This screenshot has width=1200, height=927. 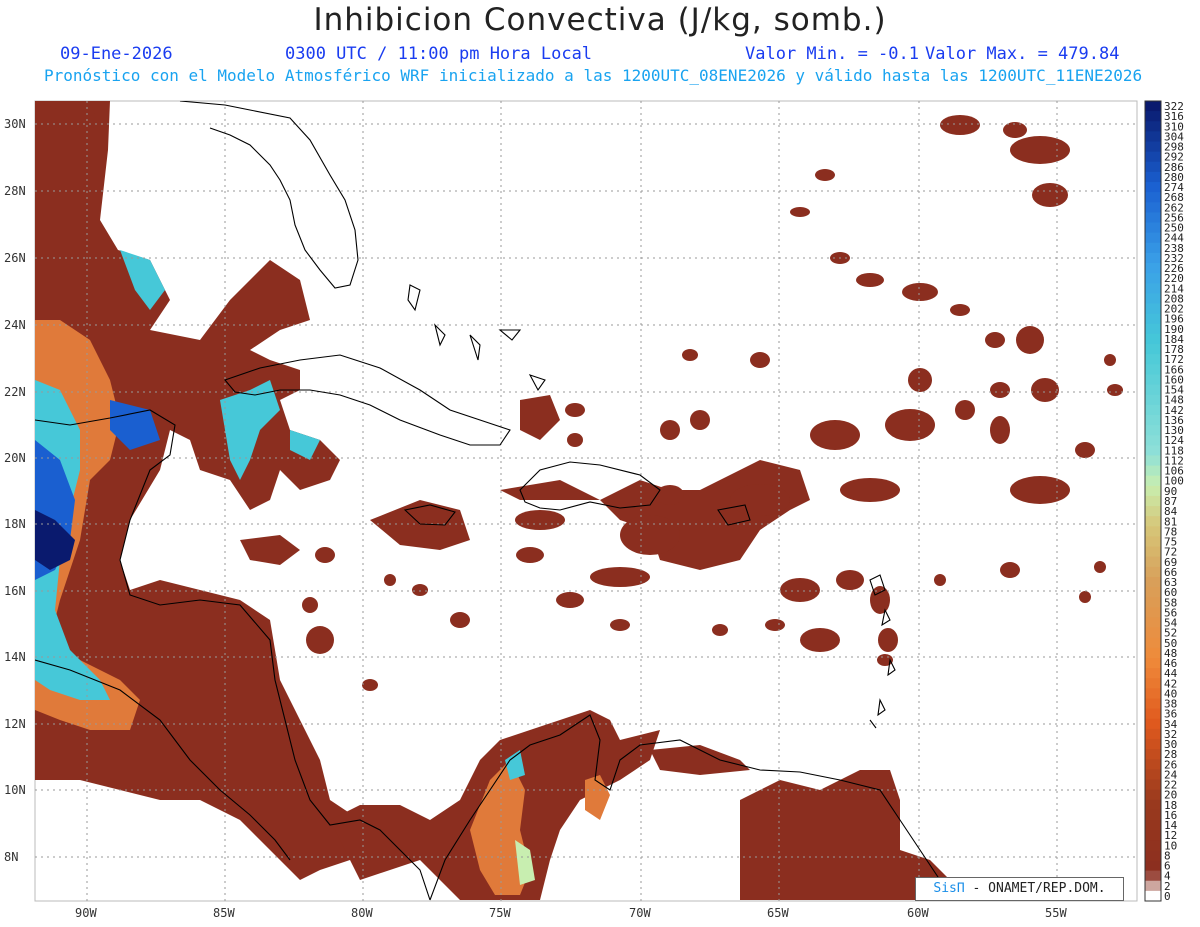 I want to click on page-title: Inhibicion Convectiva (J/kg, somb.), so click(x=600, y=20).